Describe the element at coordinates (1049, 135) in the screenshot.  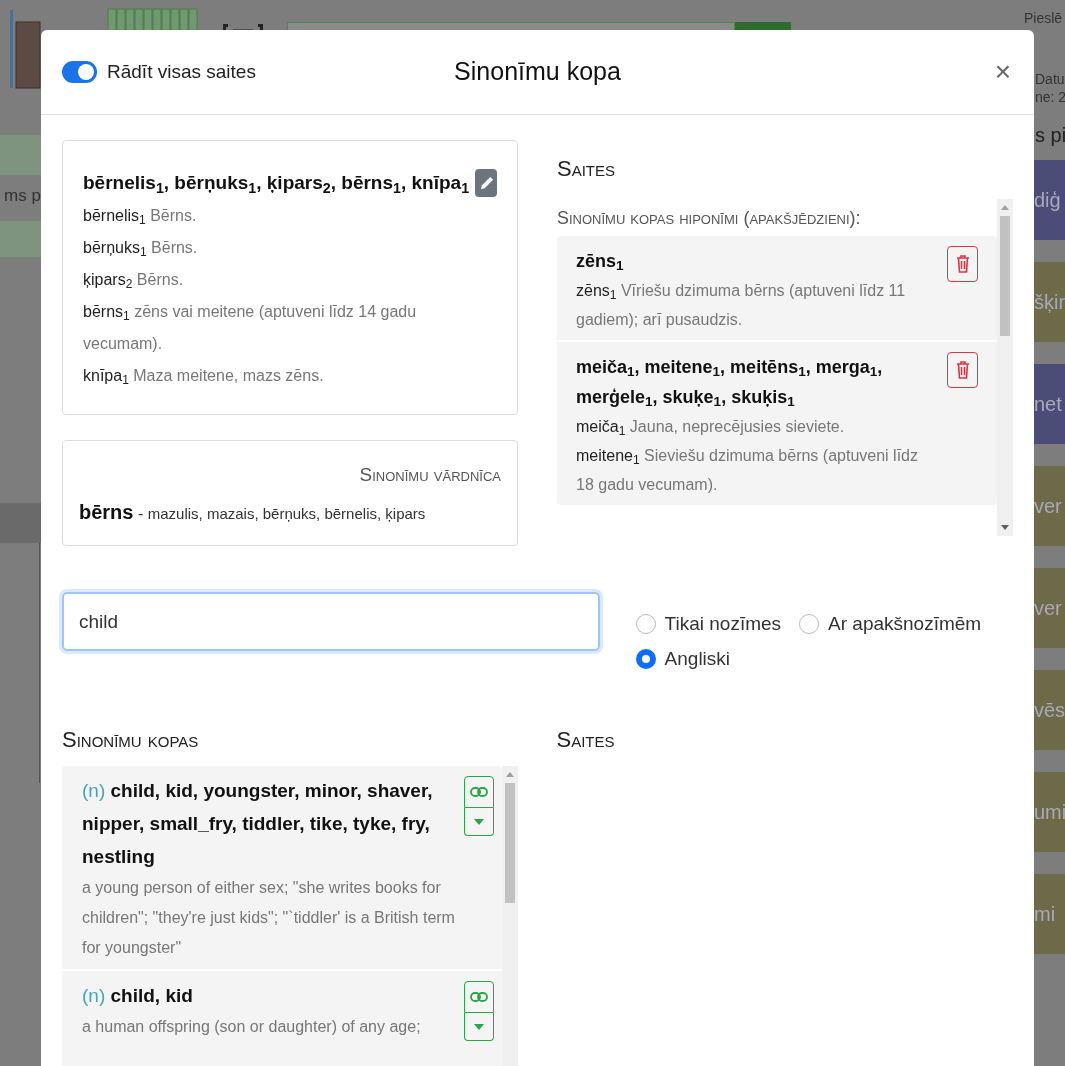
I see `section-heading: s pi` at that location.